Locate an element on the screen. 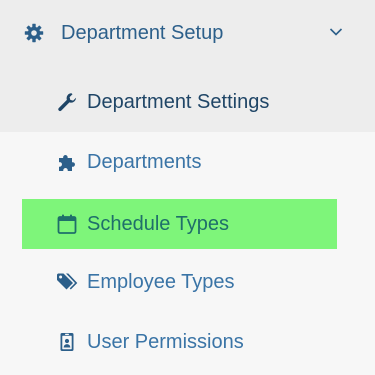 The image size is (375, 375). calendar-icon is located at coordinates (67, 224).